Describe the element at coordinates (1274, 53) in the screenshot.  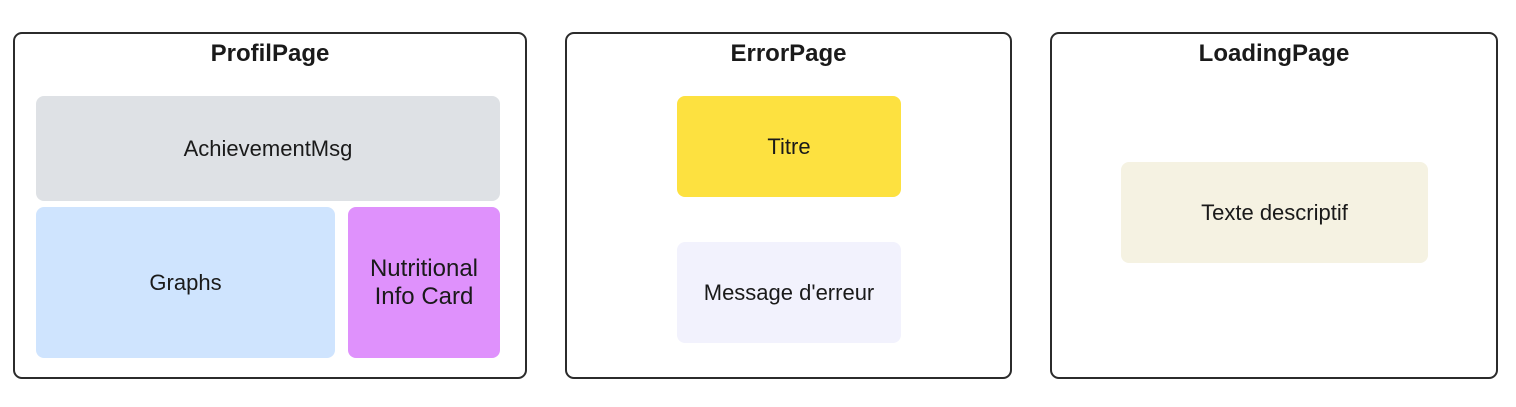
I see `loading-page-title: LoadingPage` at that location.